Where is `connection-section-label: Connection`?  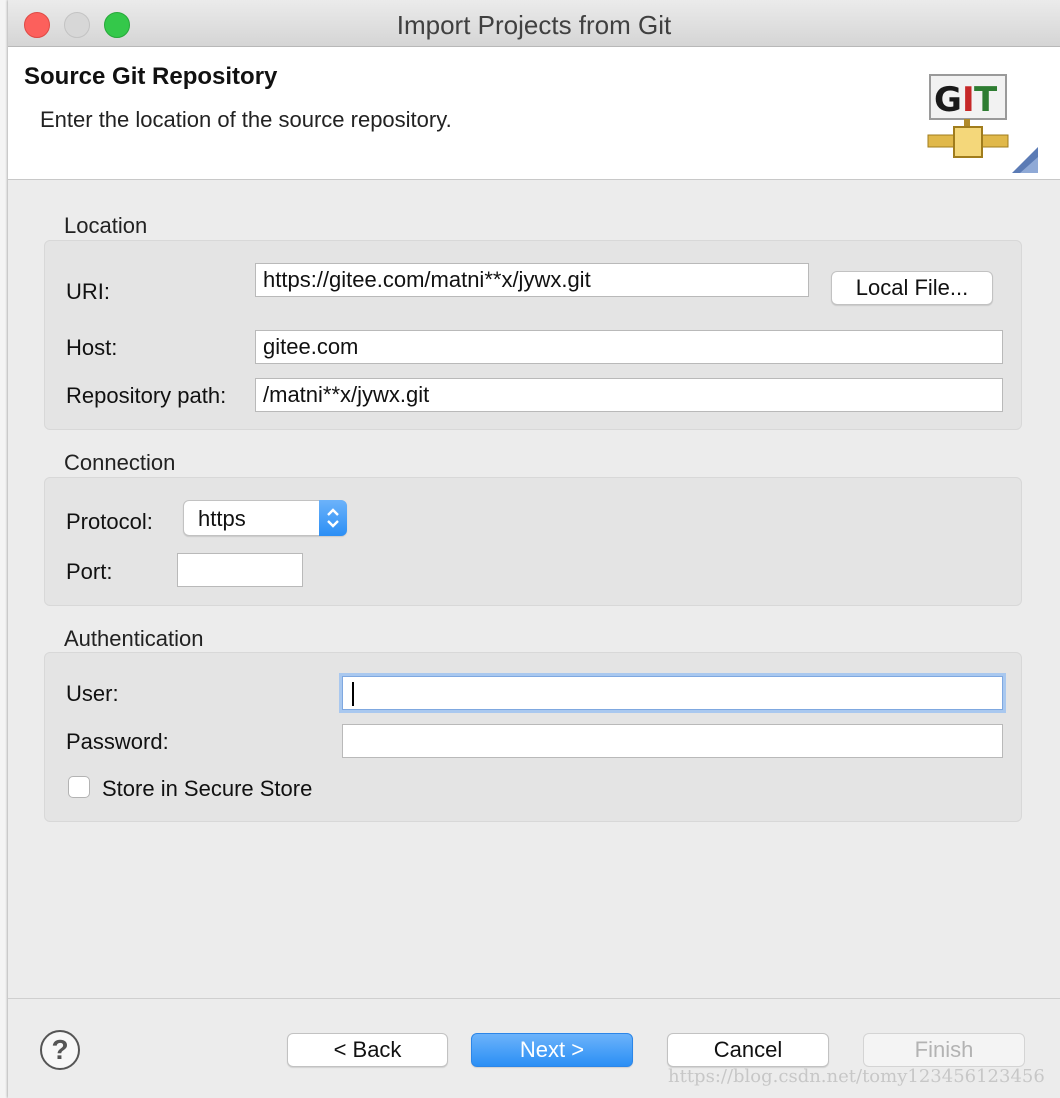
connection-section-label: Connection is located at coordinates (120, 462).